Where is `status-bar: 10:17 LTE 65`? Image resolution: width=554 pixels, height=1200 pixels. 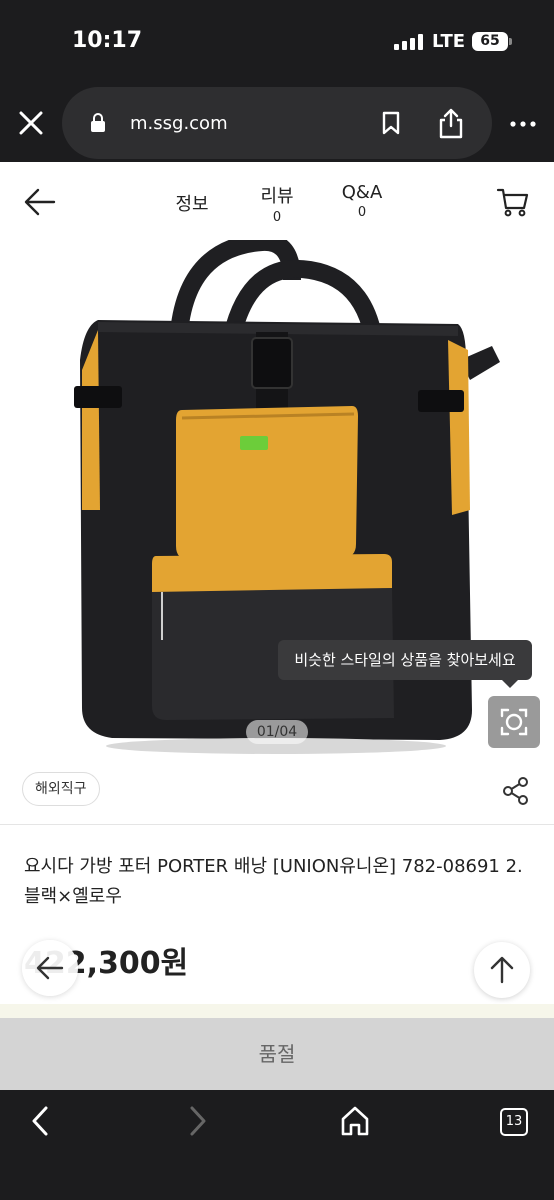
status-bar: 10:17 LTE 65 is located at coordinates (277, 42).